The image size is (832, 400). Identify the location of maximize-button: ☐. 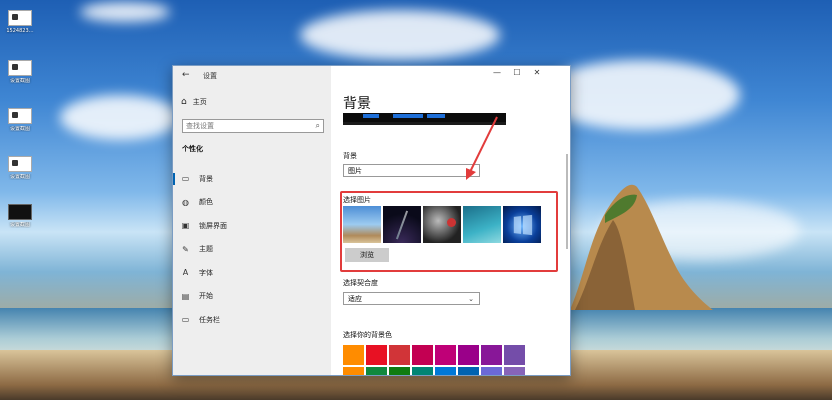
(517, 74).